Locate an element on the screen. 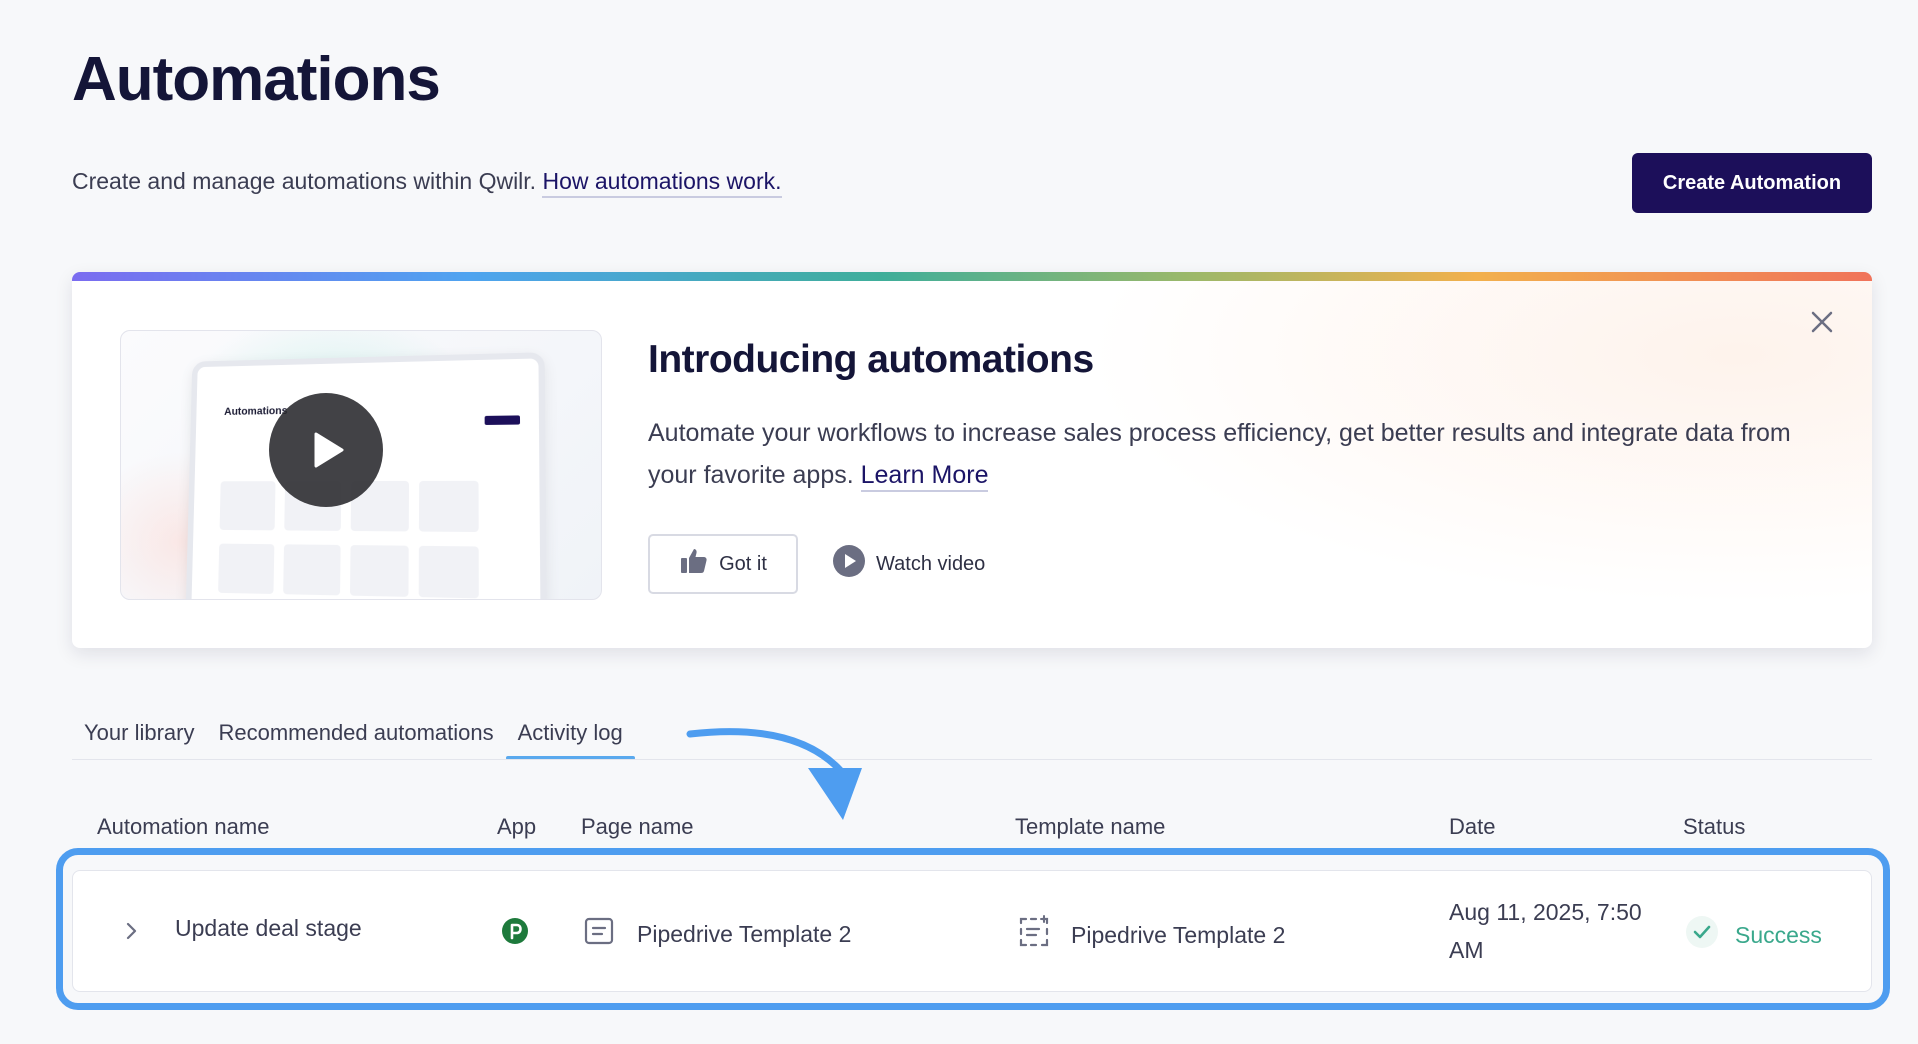 Image resolution: width=1918 pixels, height=1044 pixels. got-it-label: Got it is located at coordinates (743, 564).